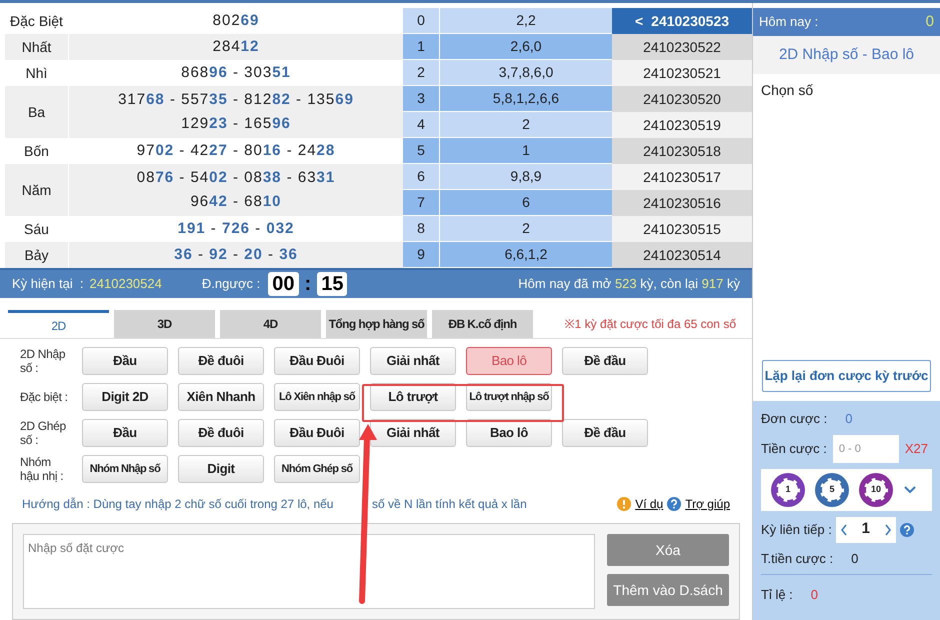 The width and height of the screenshot is (940, 620). What do you see at coordinates (629, 284) in the screenshot?
I see `draw-summary: Hôm nay đã mở 523 kỳ, còn lại 917 kỳ` at bounding box center [629, 284].